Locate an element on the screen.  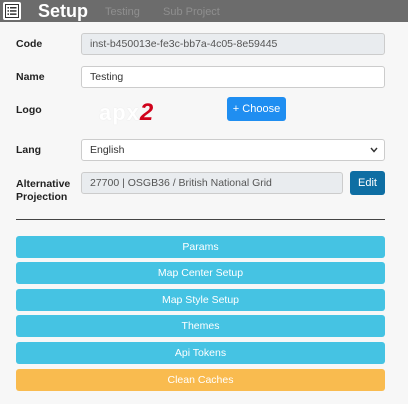
divider is located at coordinates (200, 219).